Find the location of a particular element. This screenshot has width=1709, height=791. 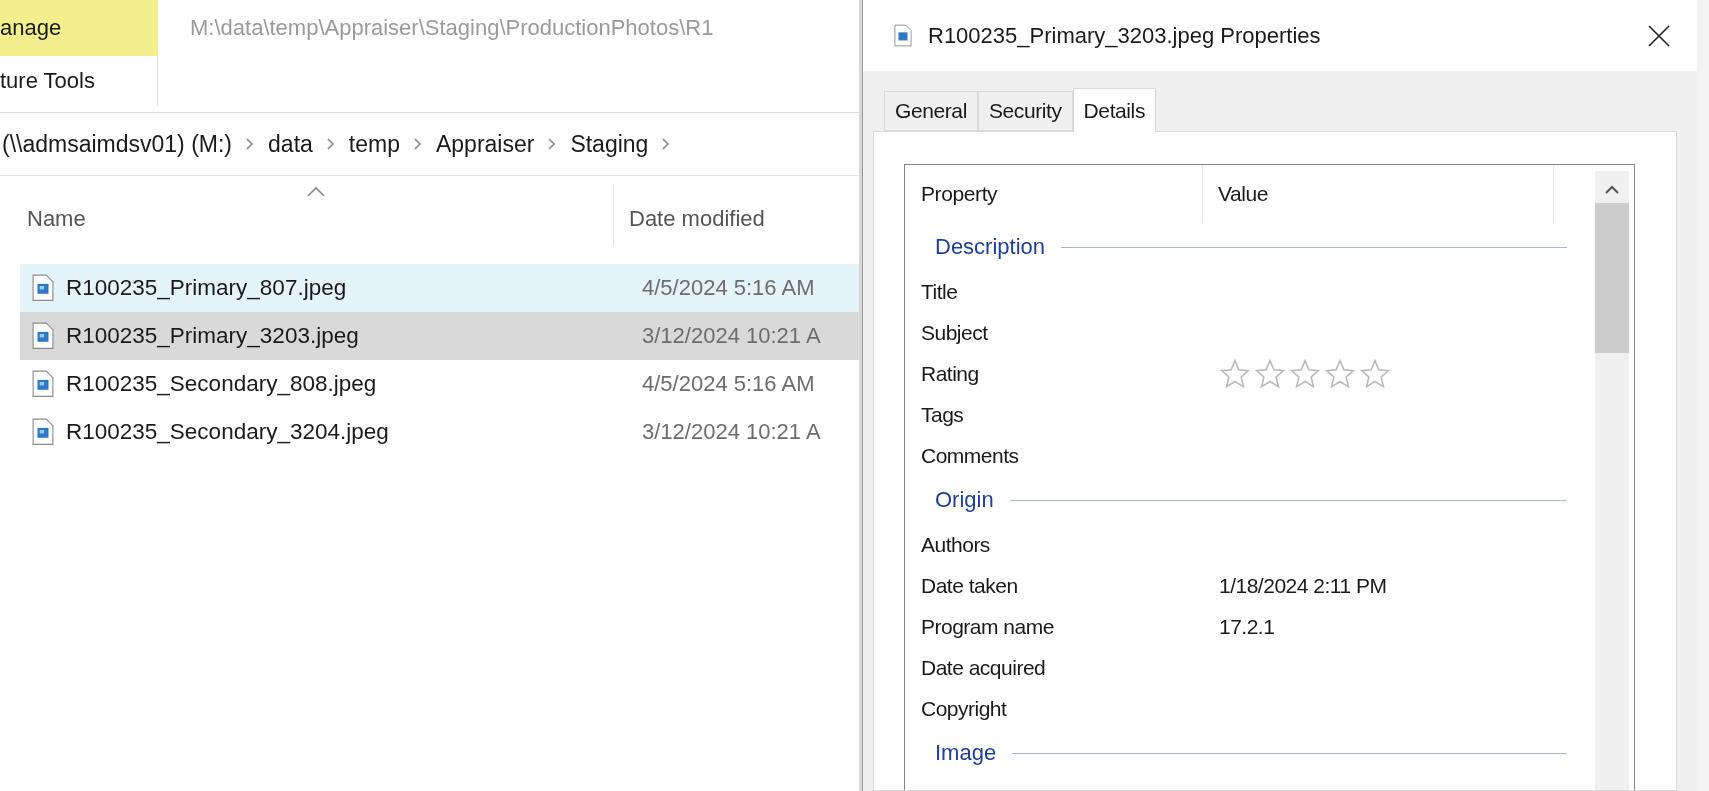

column-header: Name is located at coordinates (320, 215).